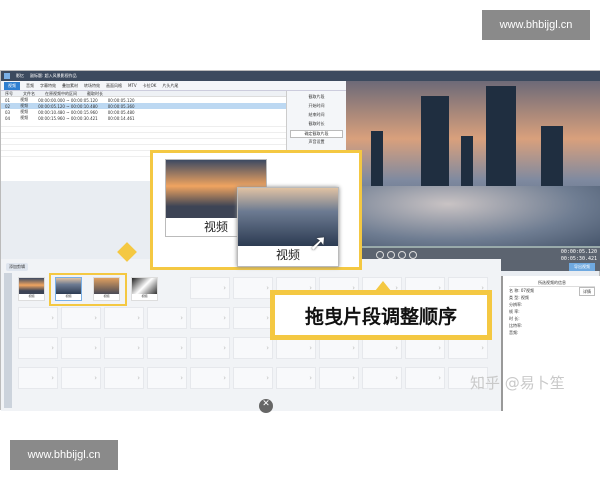 This screenshot has height=480, width=600. Describe the element at coordinates (8, 106) in the screenshot. I see `cell: 02` at that location.